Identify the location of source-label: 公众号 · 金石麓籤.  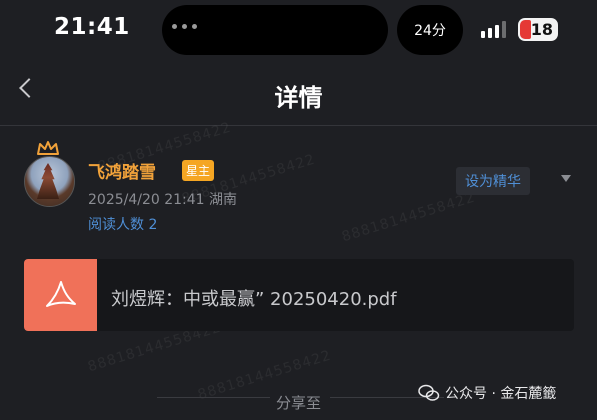
(501, 394).